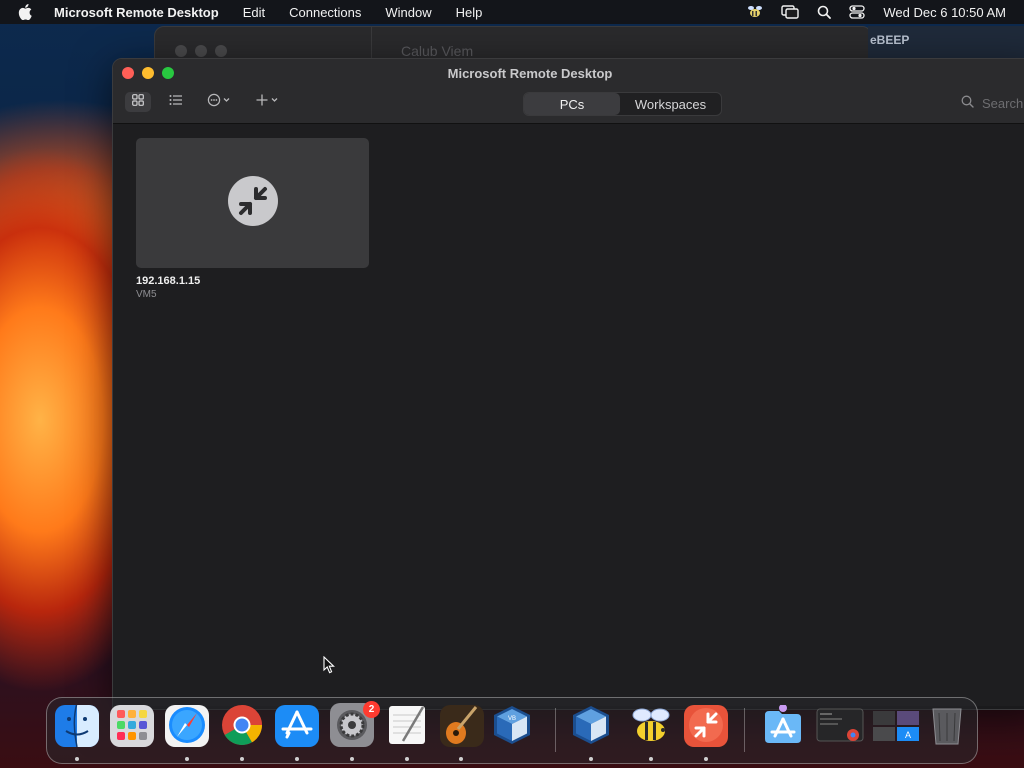 The width and height of the screenshot is (1024, 768). What do you see at coordinates (136, 12) in the screenshot?
I see `menu-app-name: Microsoft Remote Desktop` at bounding box center [136, 12].